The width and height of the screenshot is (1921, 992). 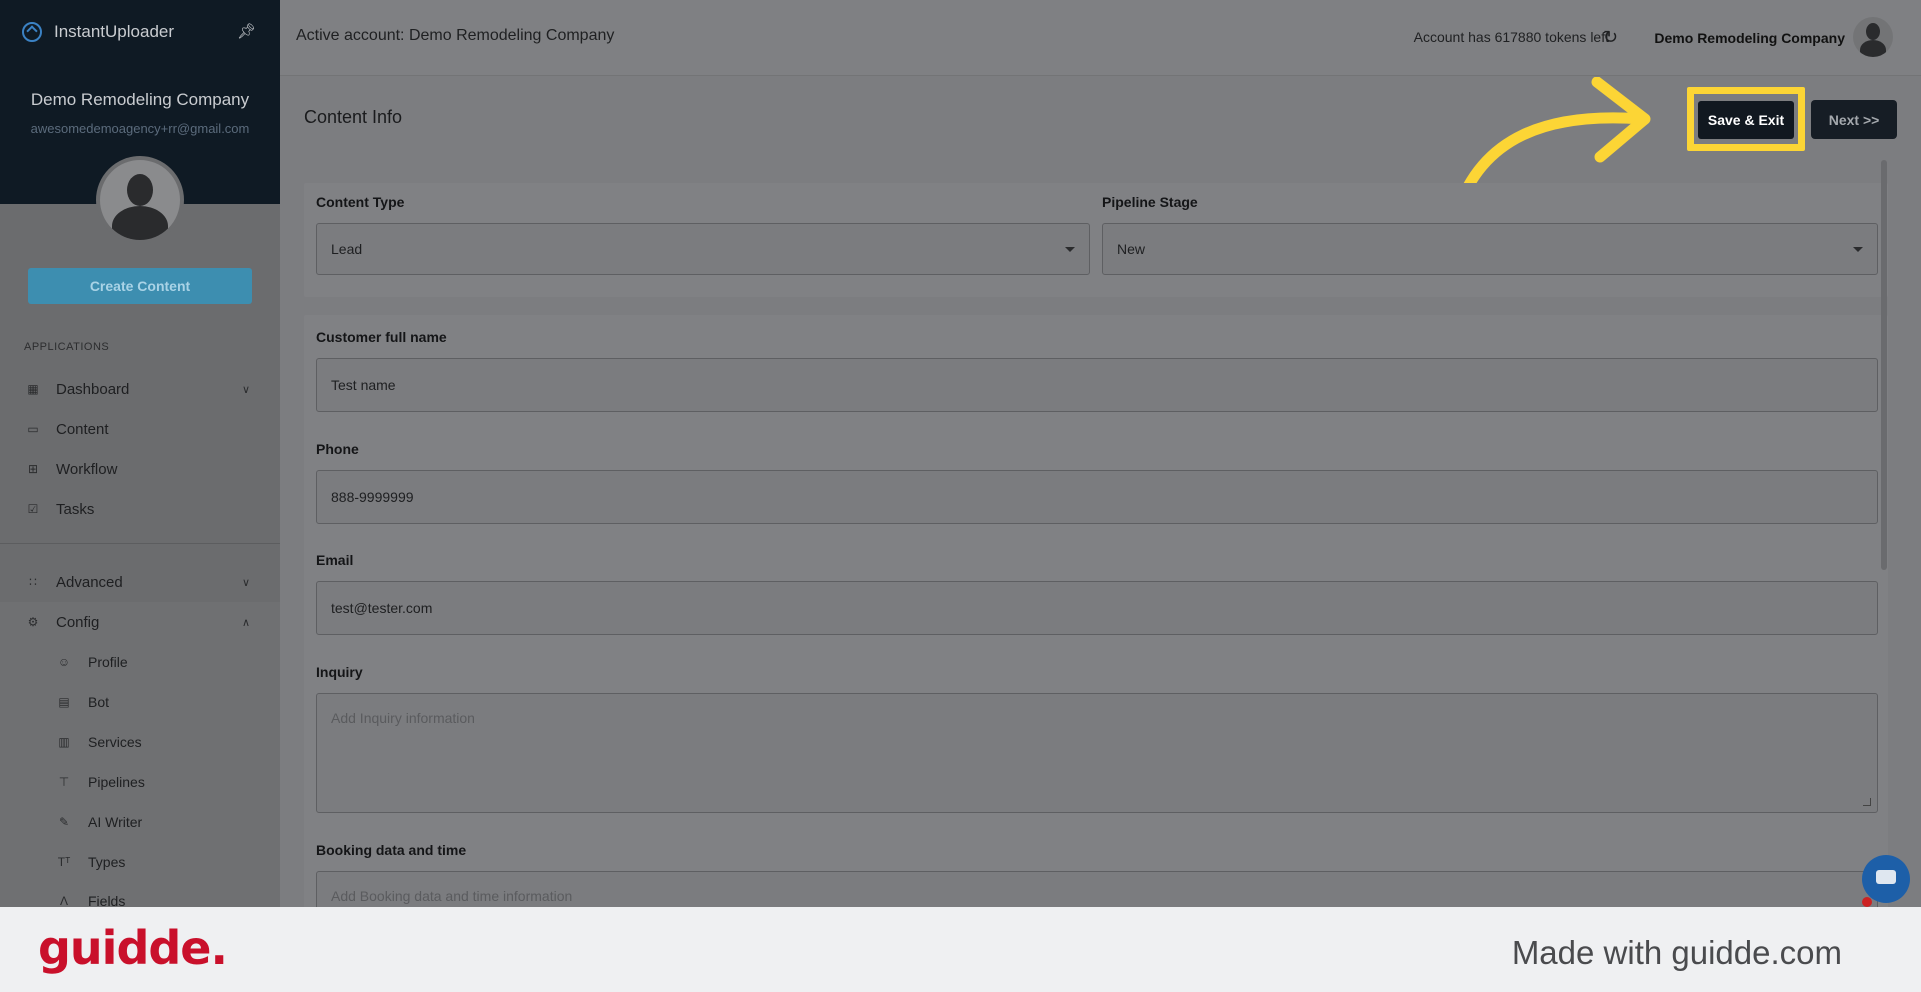 I want to click on sidebar-item-label: Content, so click(x=82, y=429).